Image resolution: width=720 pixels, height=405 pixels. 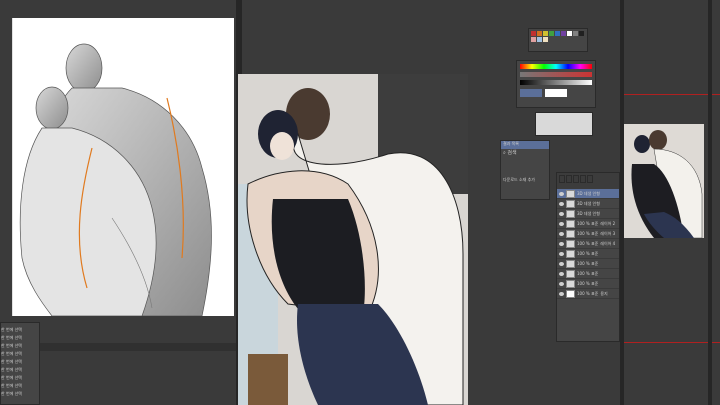 What do you see at coordinates (525, 170) in the screenshot?
I see `material-panel: 결과 목록 ⌕ 검색 다운로드 소재 추가` at bounding box center [525, 170].